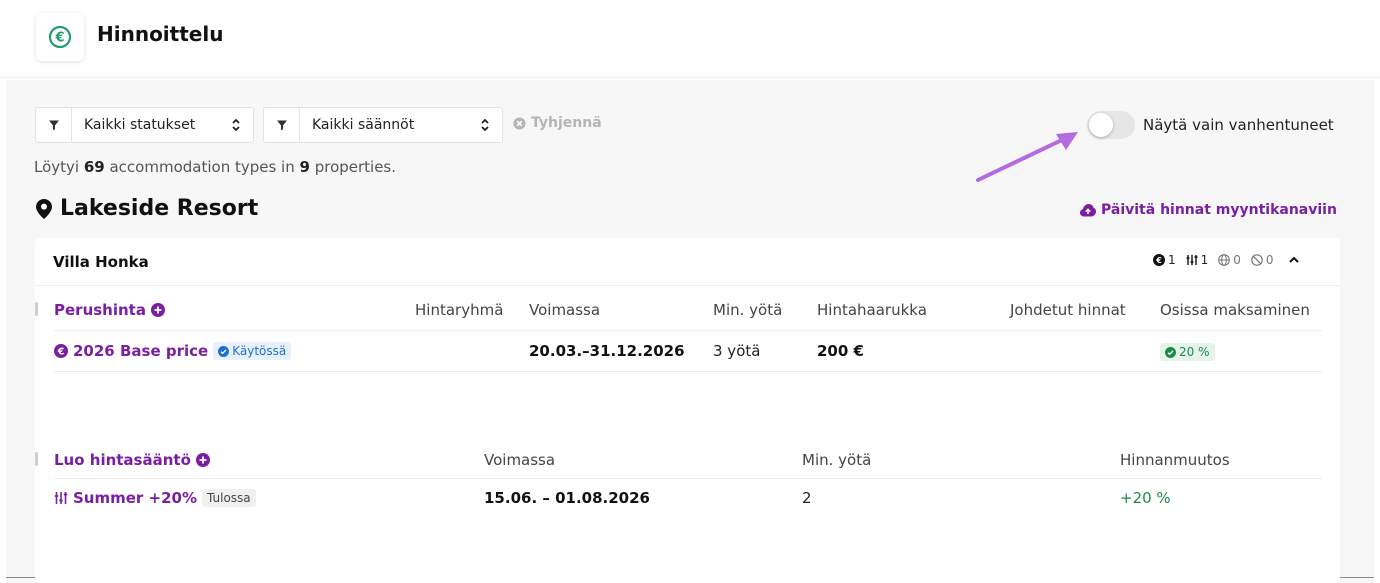 The width and height of the screenshot is (1380, 583). Describe the element at coordinates (252, 351) in the screenshot. I see `status-badge: Käytössä` at that location.